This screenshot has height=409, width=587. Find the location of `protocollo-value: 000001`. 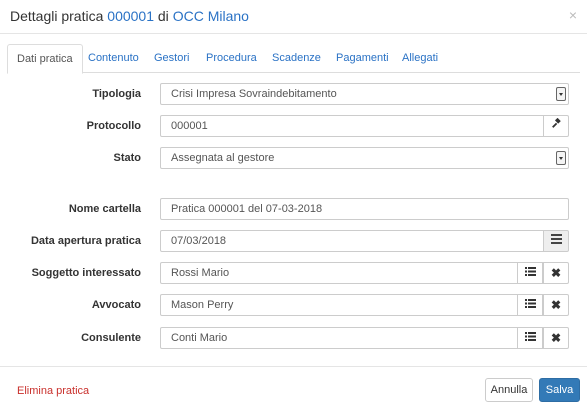

protocollo-value: 000001 is located at coordinates (189, 126).